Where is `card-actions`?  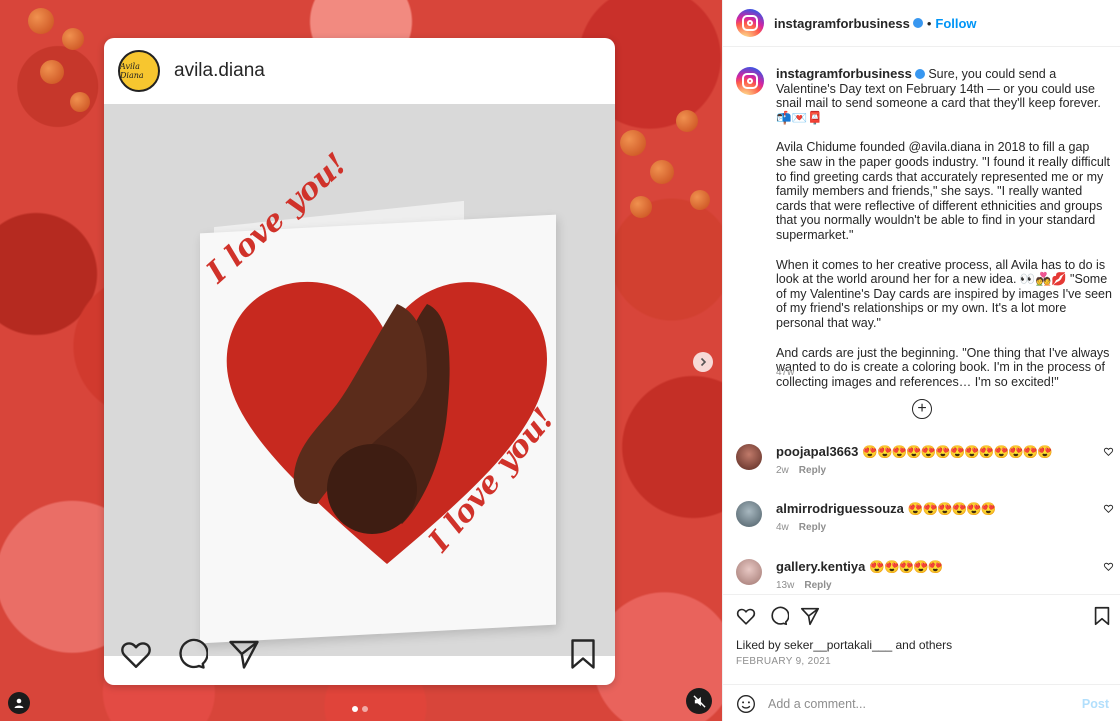
card-actions is located at coordinates (359, 654).